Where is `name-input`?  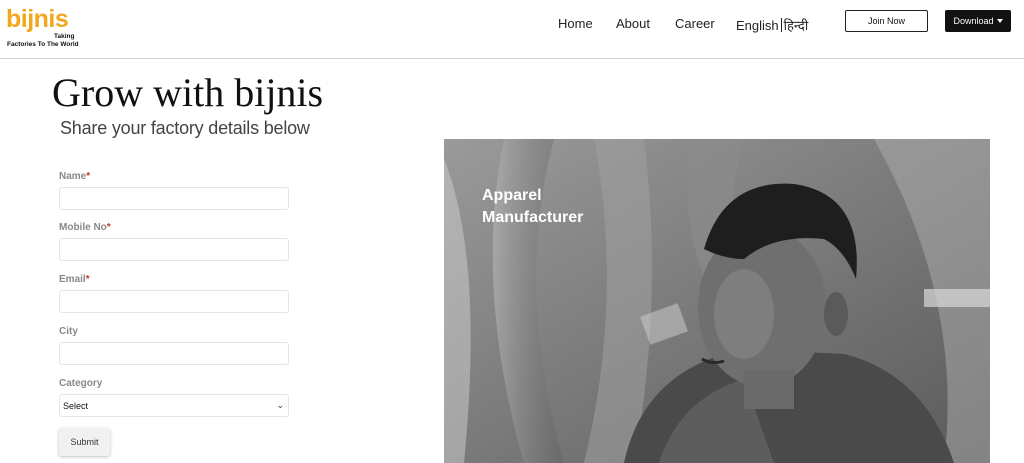 name-input is located at coordinates (174, 198).